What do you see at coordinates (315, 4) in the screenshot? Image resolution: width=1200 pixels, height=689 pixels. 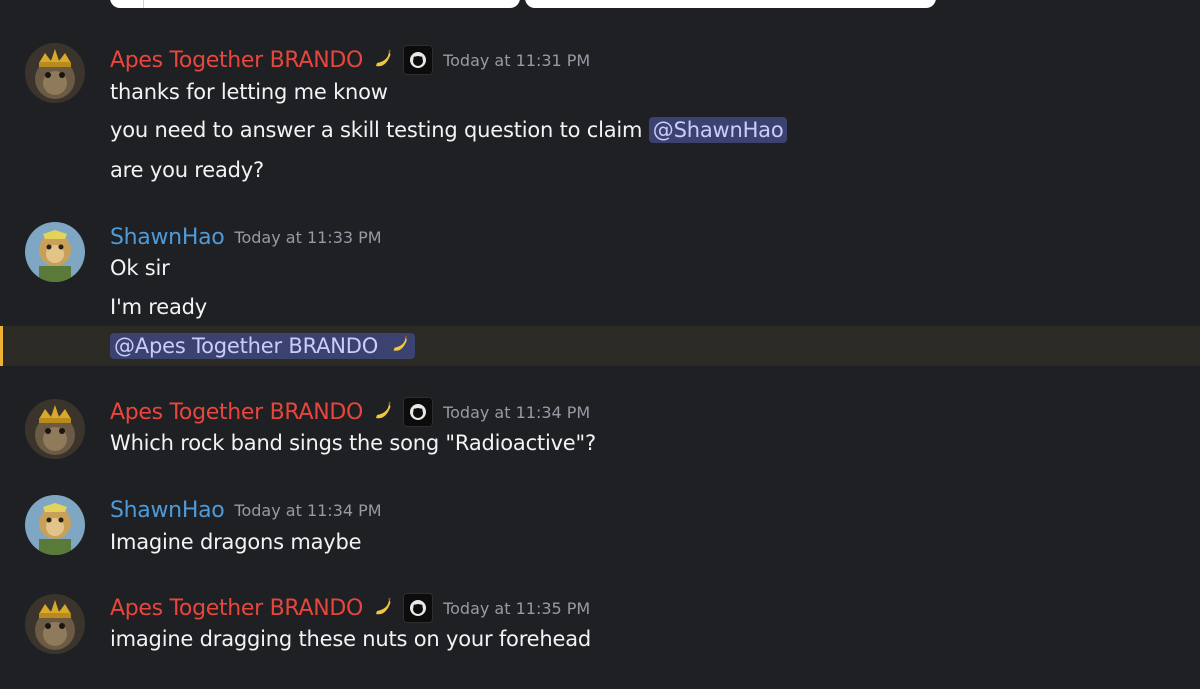 I see `embed-card-left` at bounding box center [315, 4].